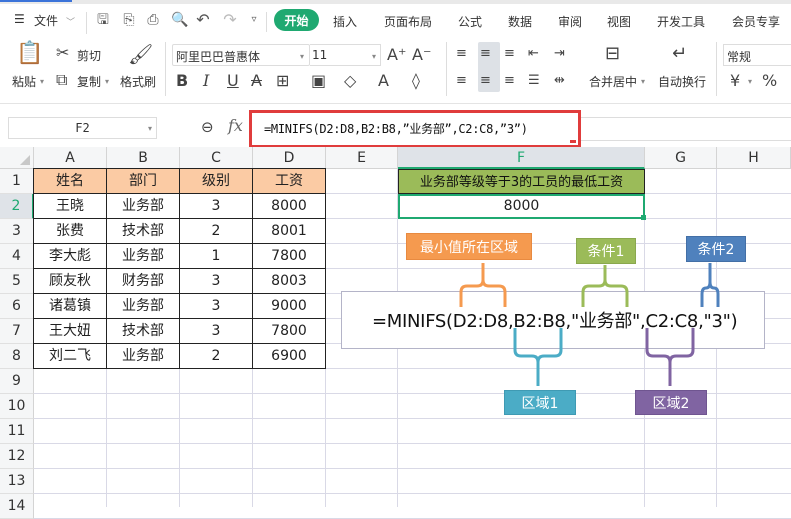 This screenshot has width=791, height=519. I want to click on export-icon: ⎘, so click(129, 20).